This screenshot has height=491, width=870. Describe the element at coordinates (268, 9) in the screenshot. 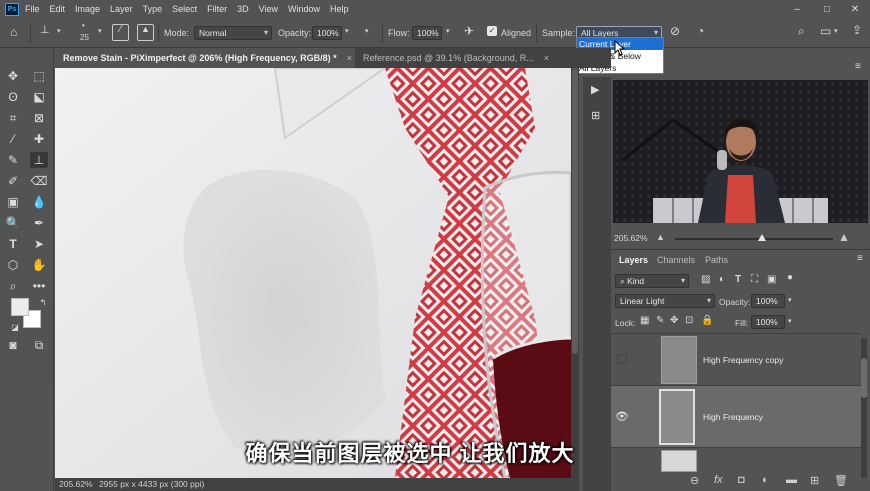

I see `menu-view: View` at that location.